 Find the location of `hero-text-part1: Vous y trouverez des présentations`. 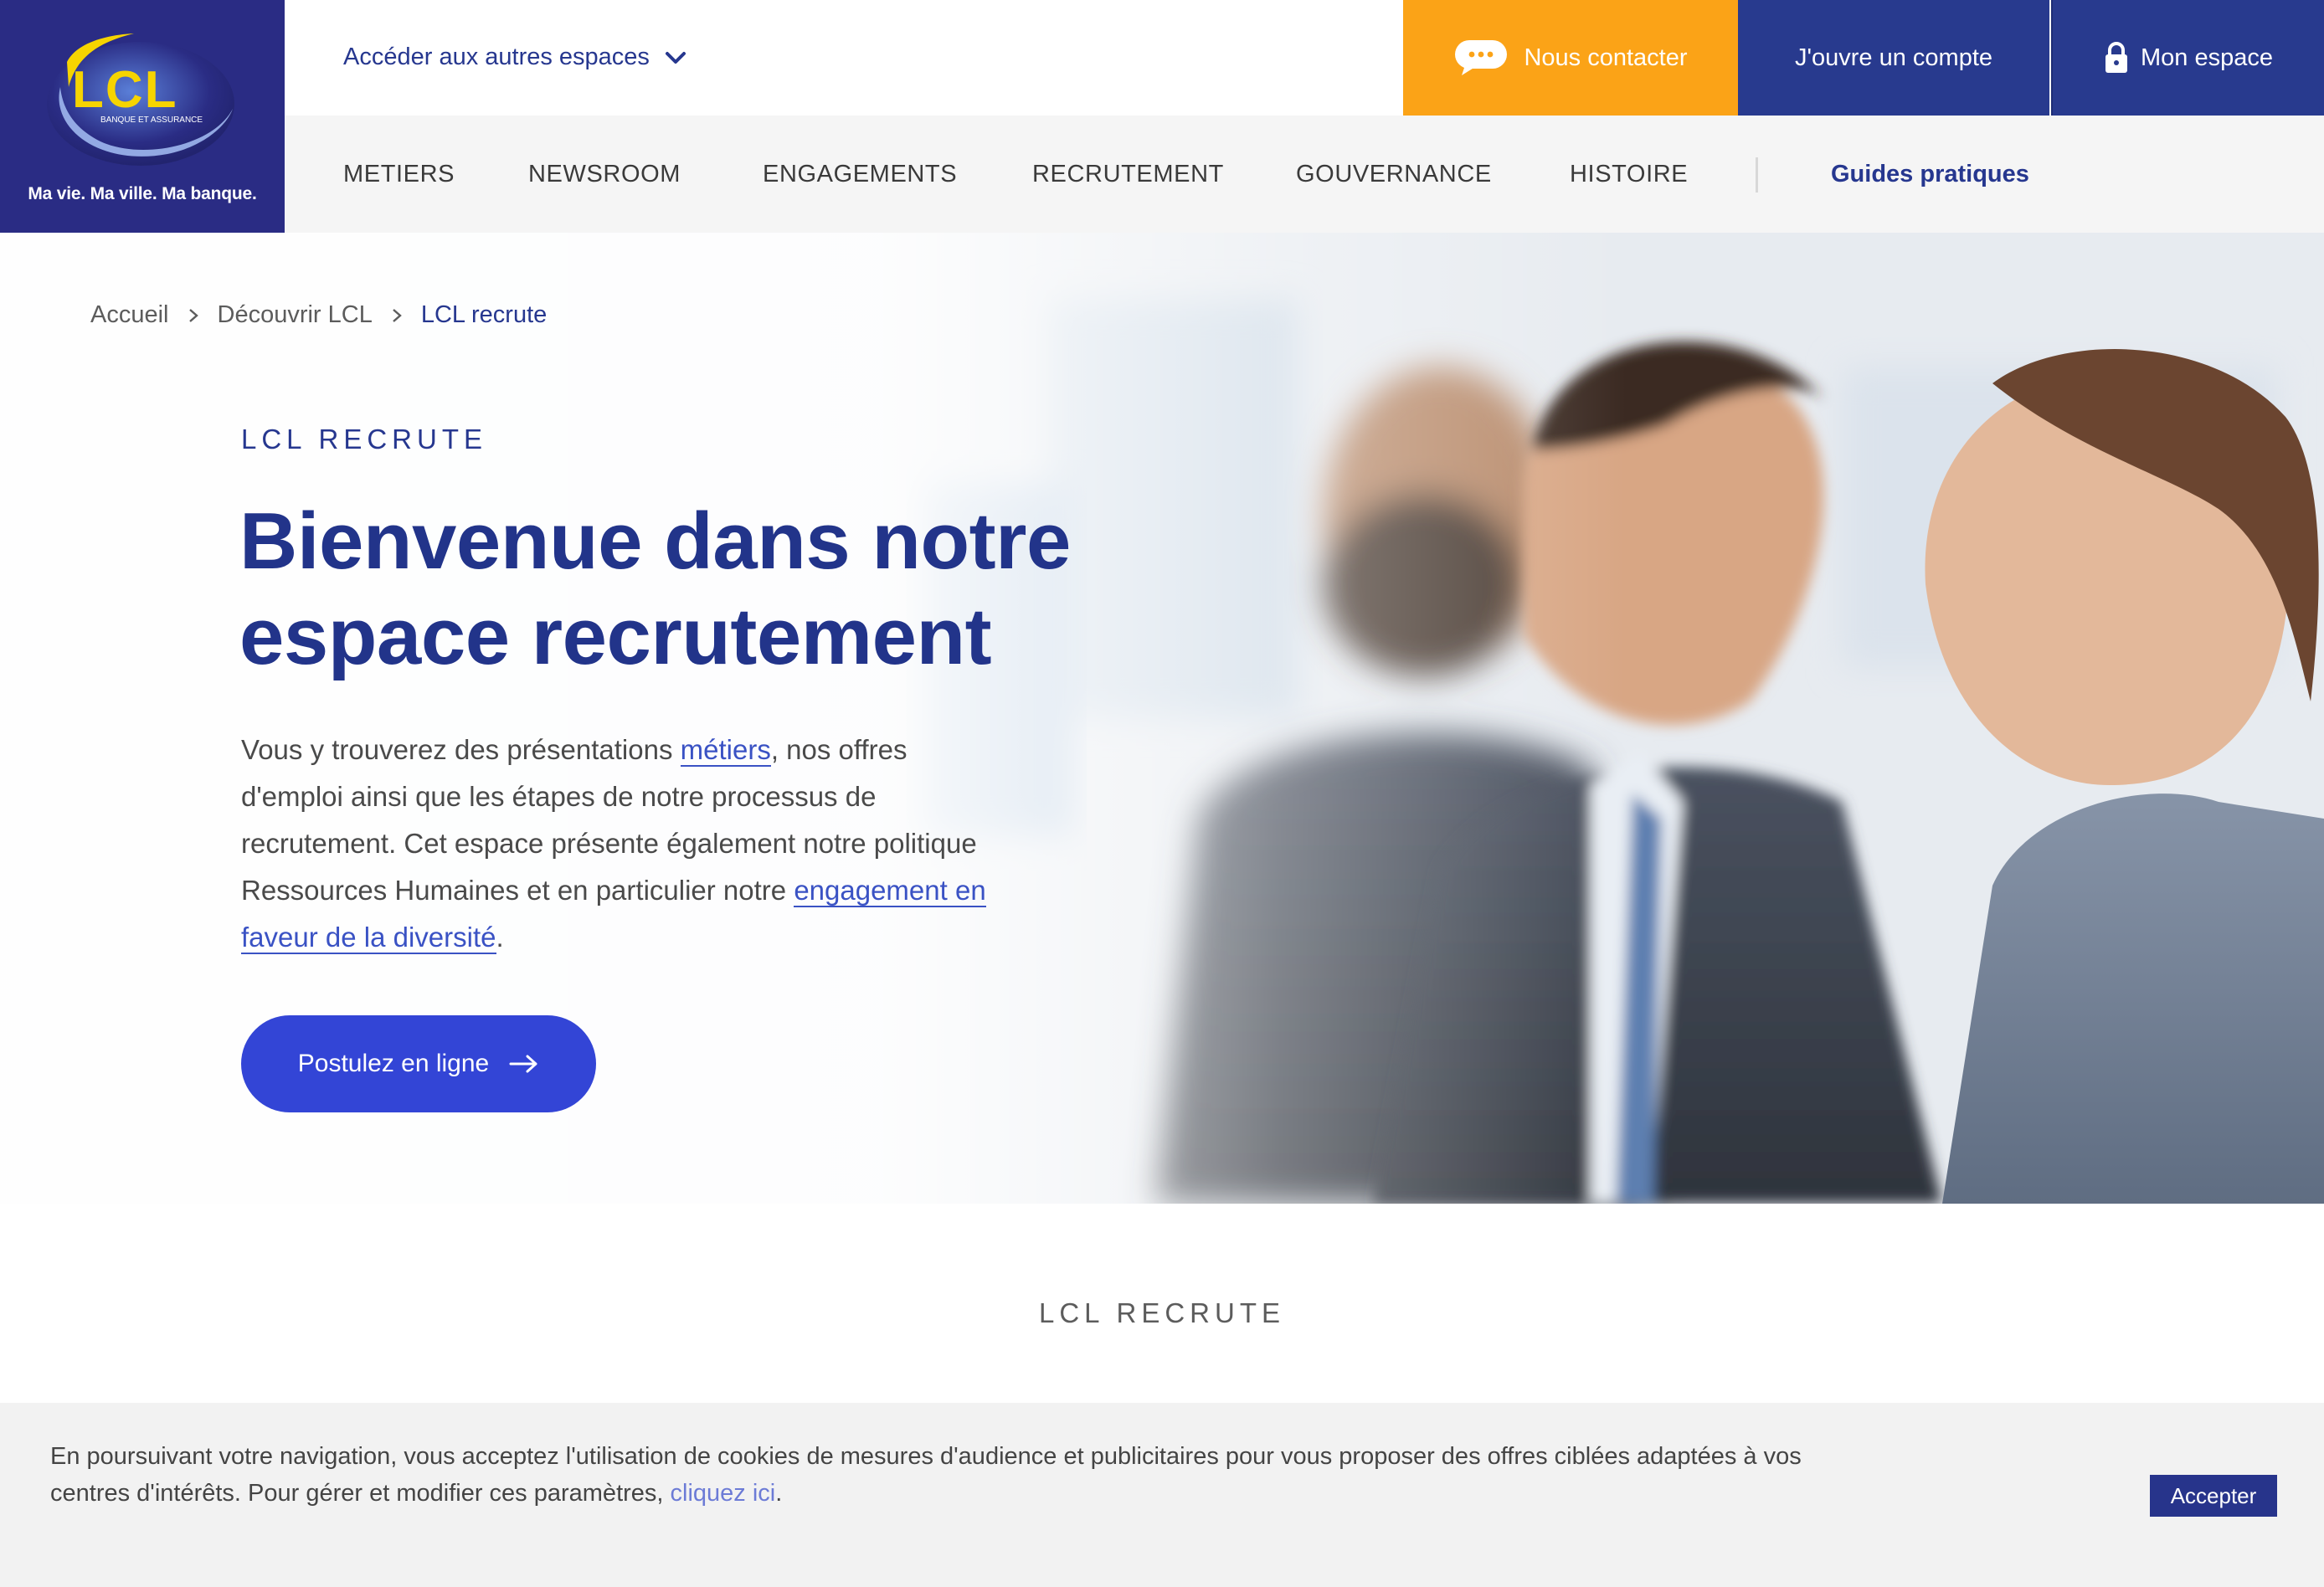

hero-text-part1: Vous y trouverez des présentations is located at coordinates (461, 750).